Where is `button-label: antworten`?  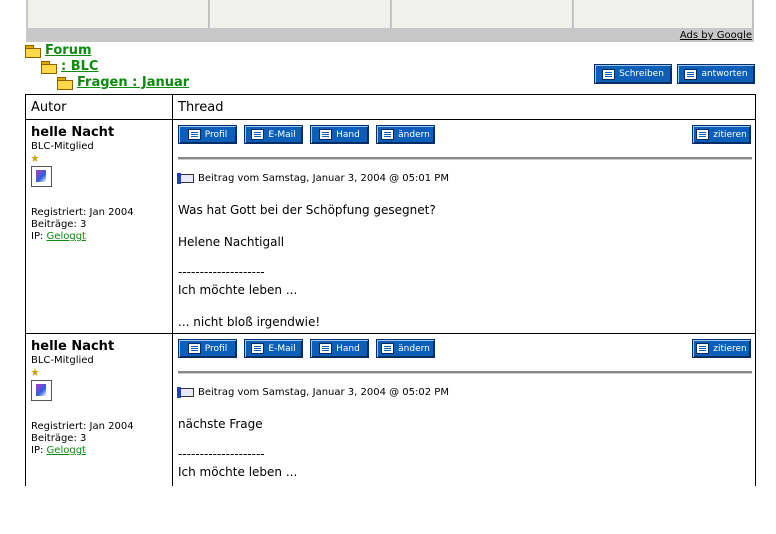
button-label: antworten is located at coordinates (724, 74).